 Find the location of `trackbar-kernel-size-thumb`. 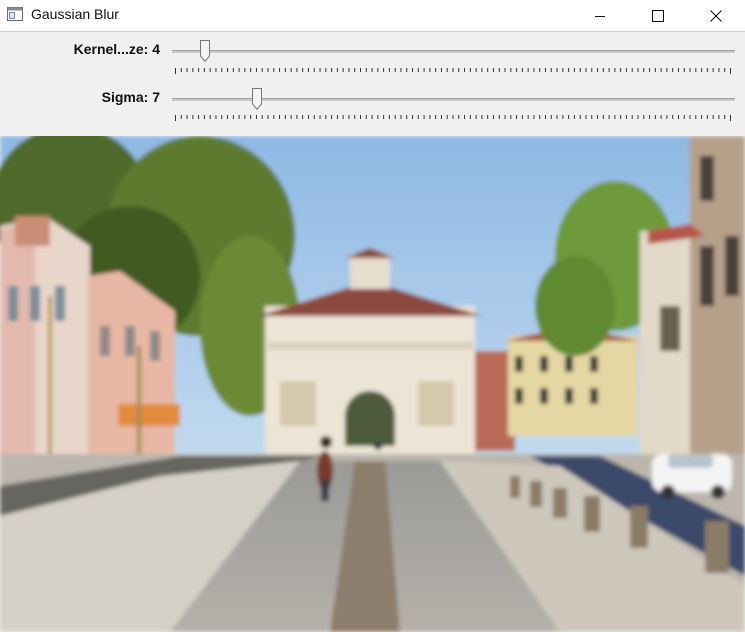

trackbar-kernel-size-thumb is located at coordinates (204, 51).